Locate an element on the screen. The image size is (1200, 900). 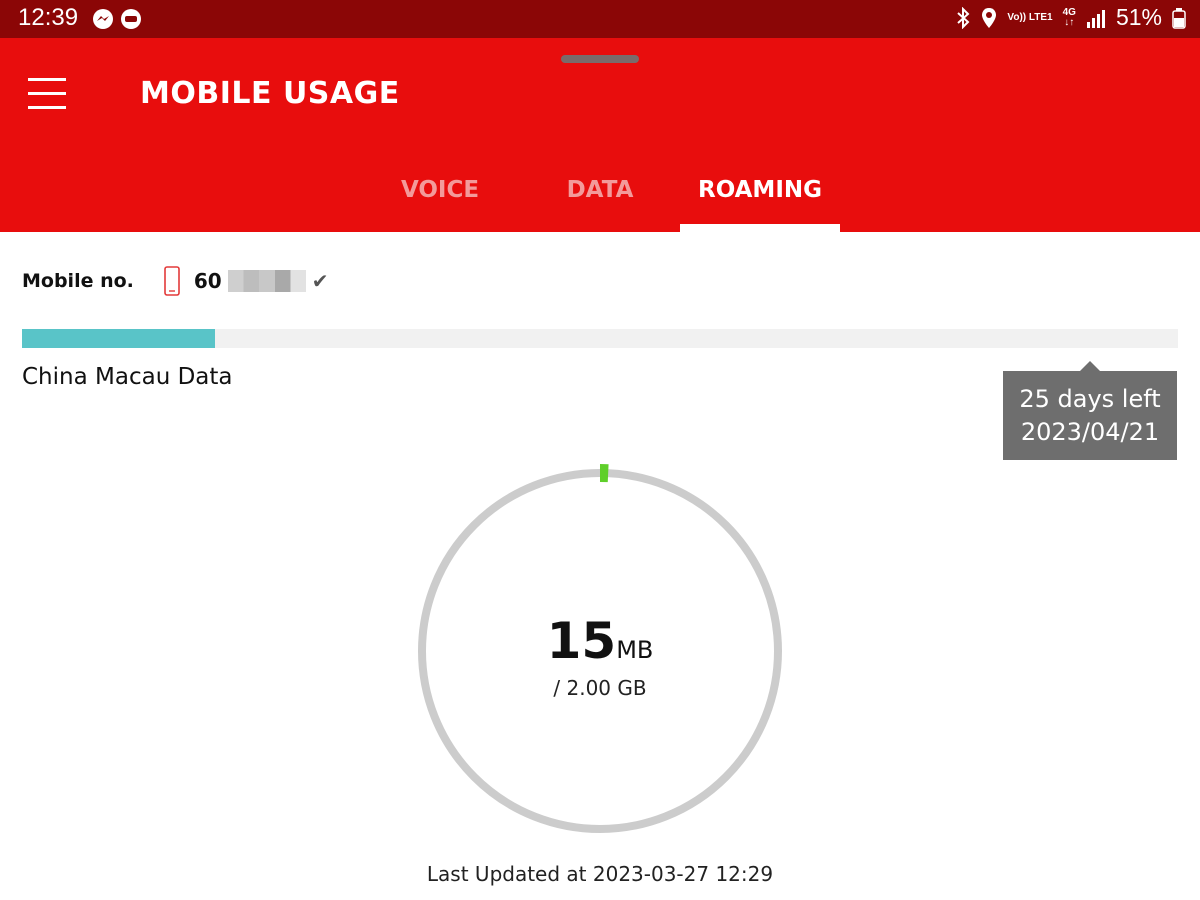
mobile-number: 60 is located at coordinates (208, 281).